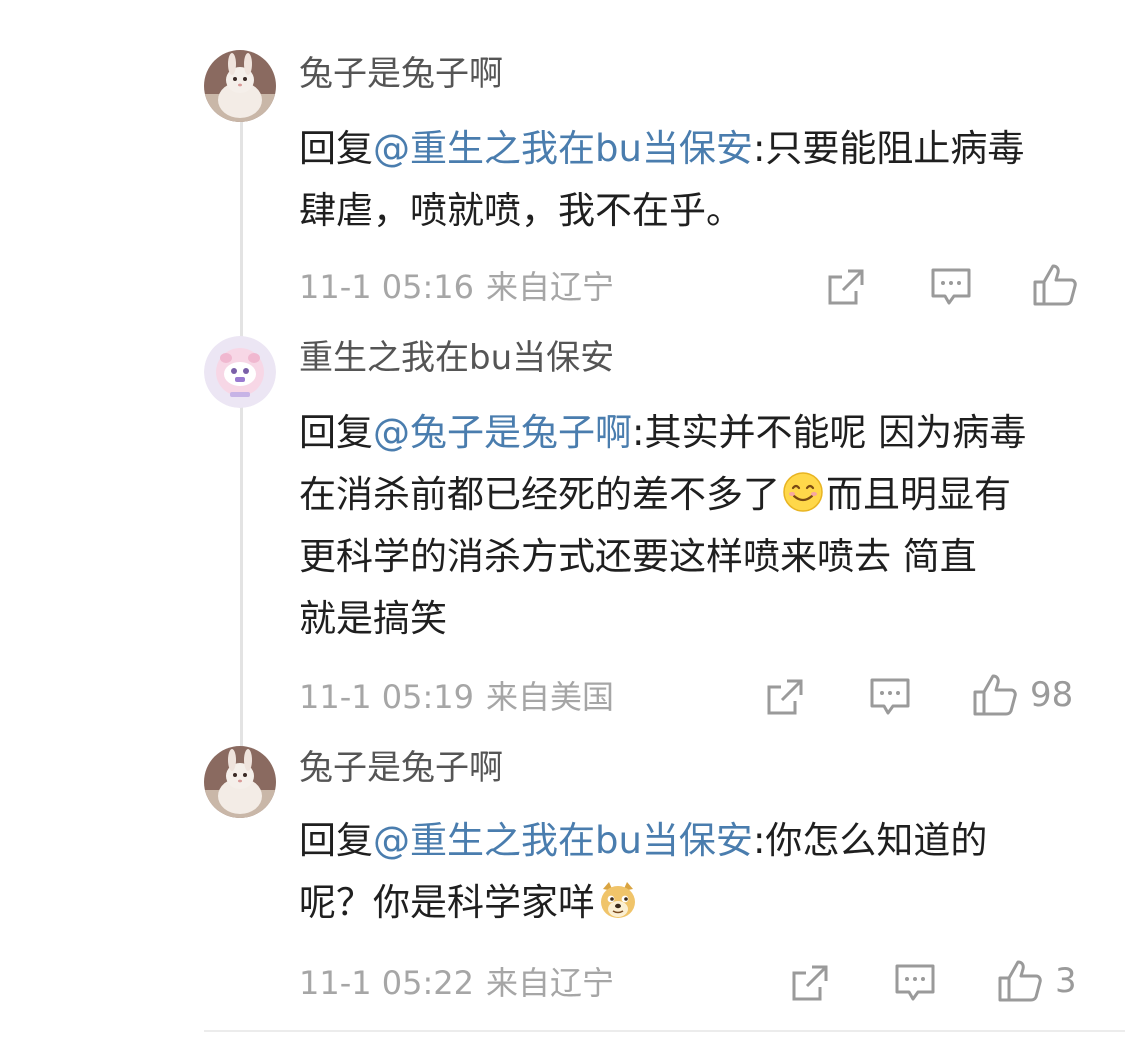  I want to click on comment-meta: 11-1 05:22 来自辽宁, so click(456, 983).